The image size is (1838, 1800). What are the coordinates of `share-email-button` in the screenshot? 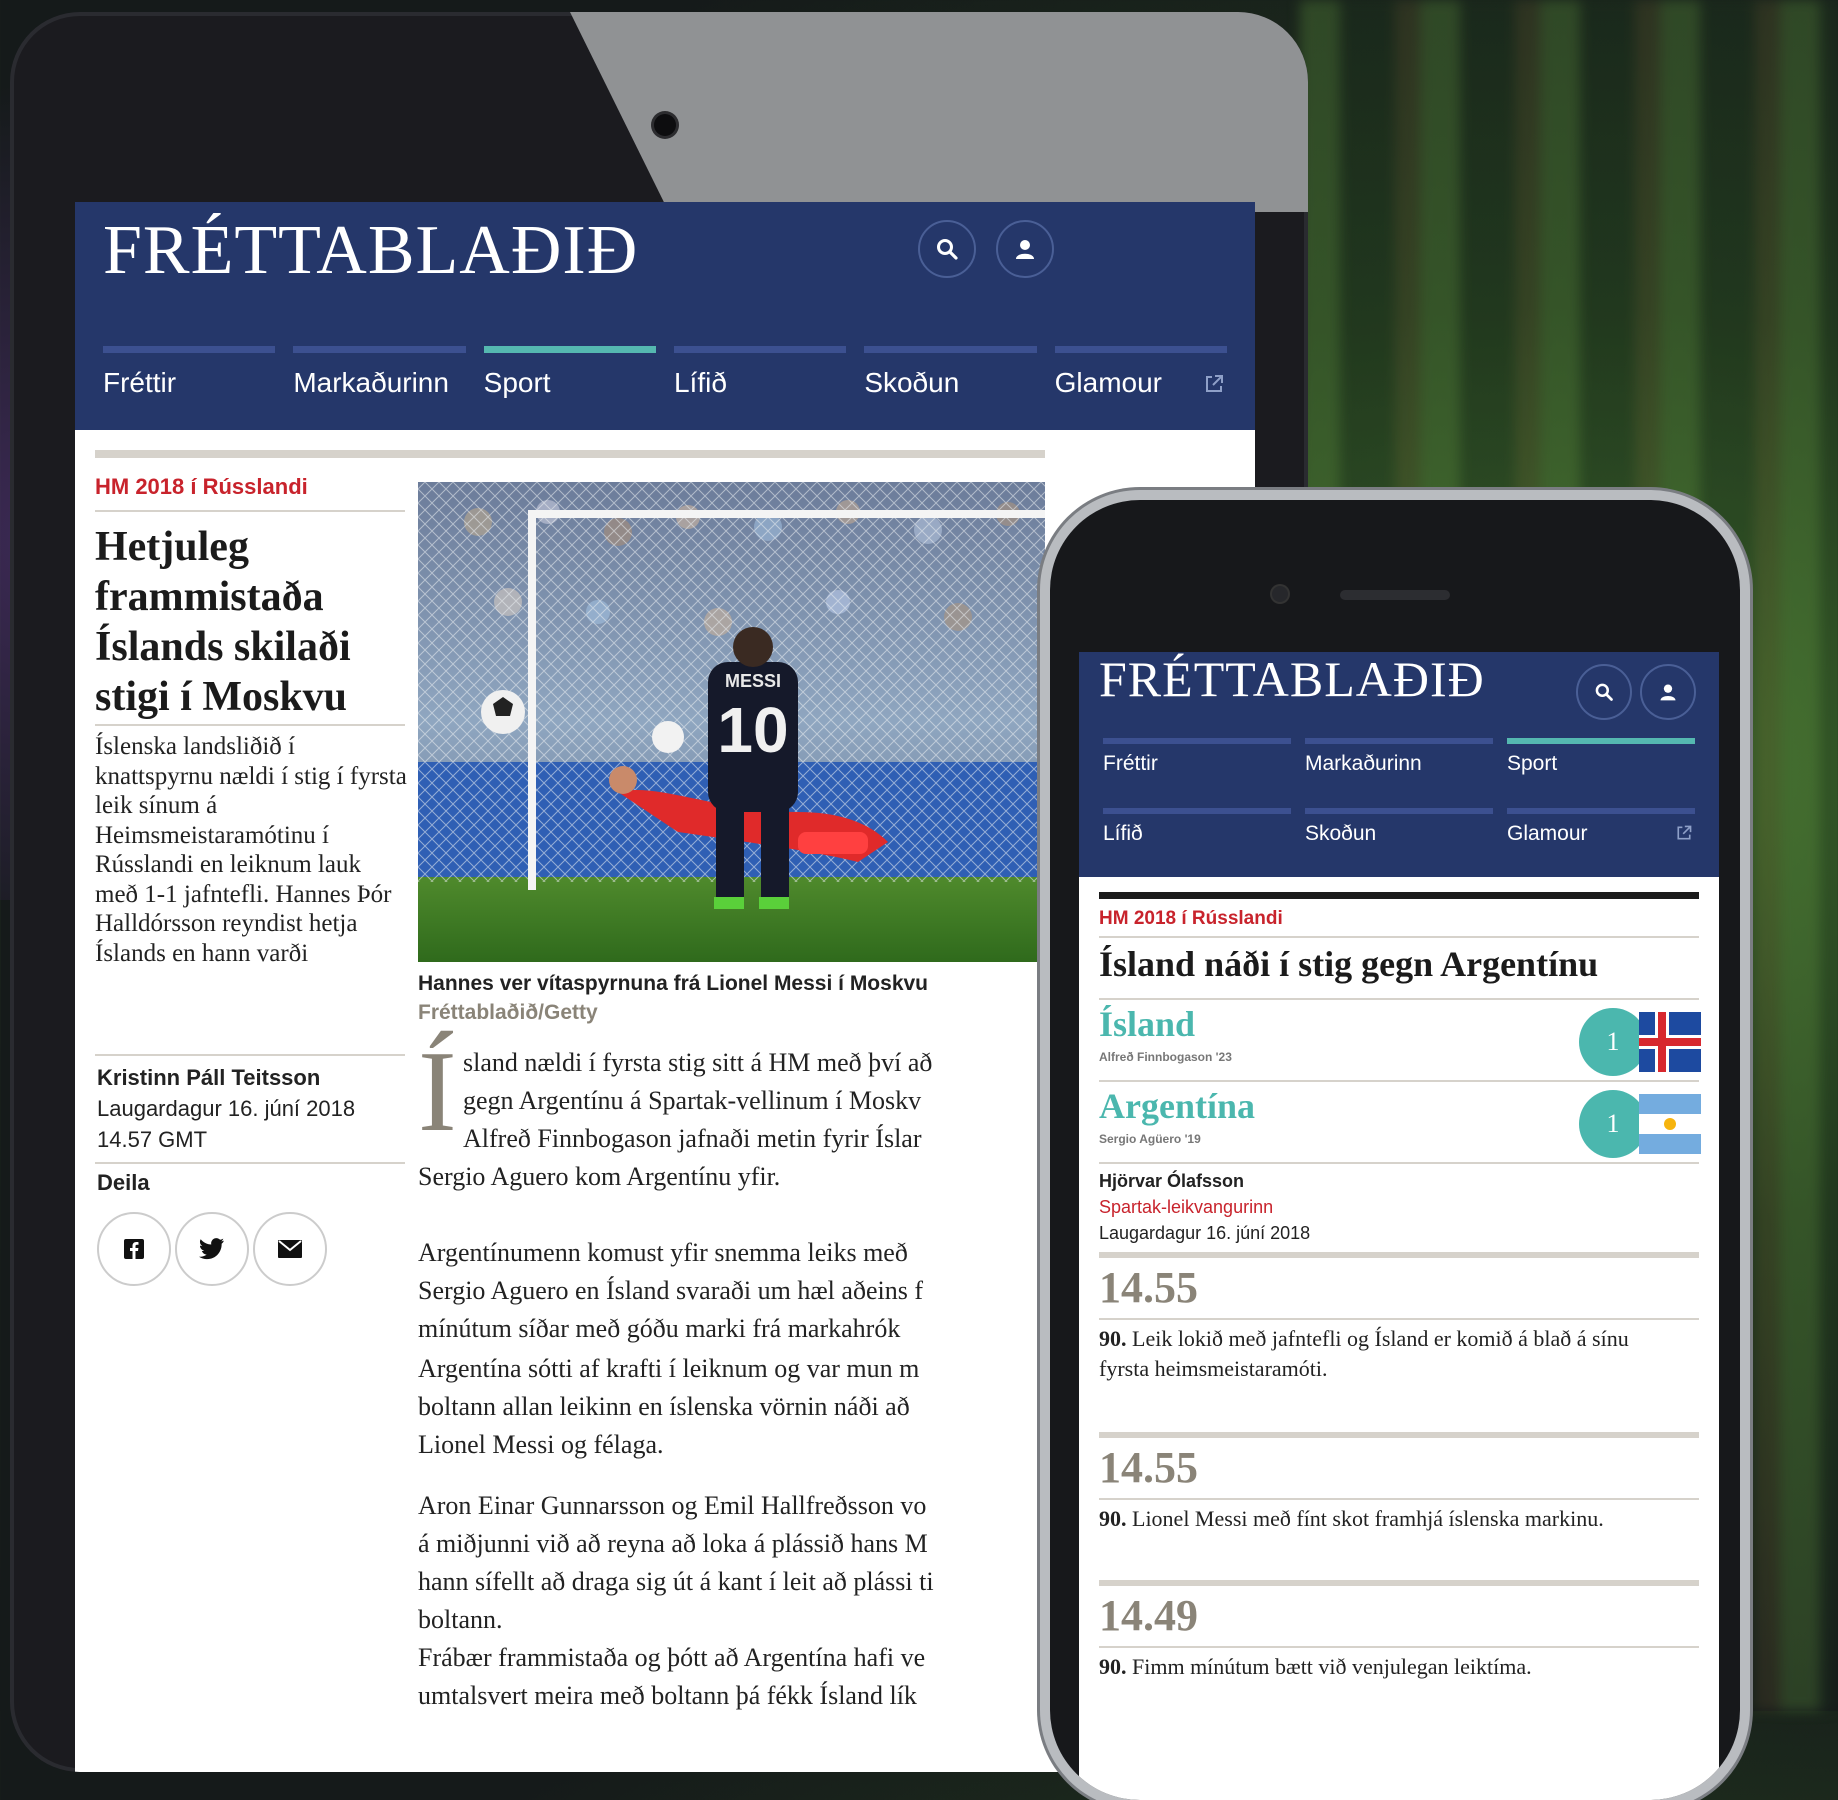 It's located at (290, 1249).